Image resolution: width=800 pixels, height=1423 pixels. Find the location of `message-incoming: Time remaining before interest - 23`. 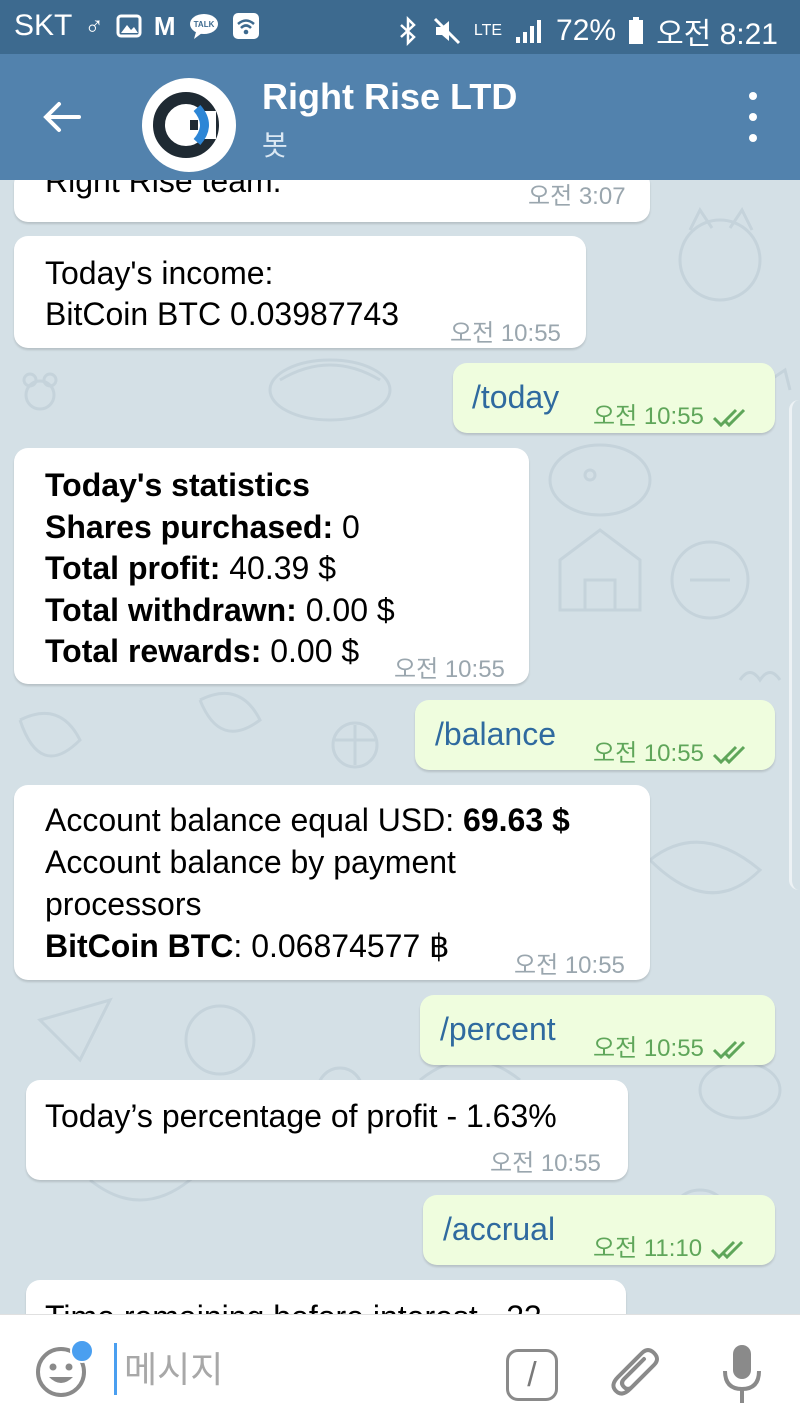

message-incoming: Time remaining before interest - 23 is located at coordinates (326, 1297).